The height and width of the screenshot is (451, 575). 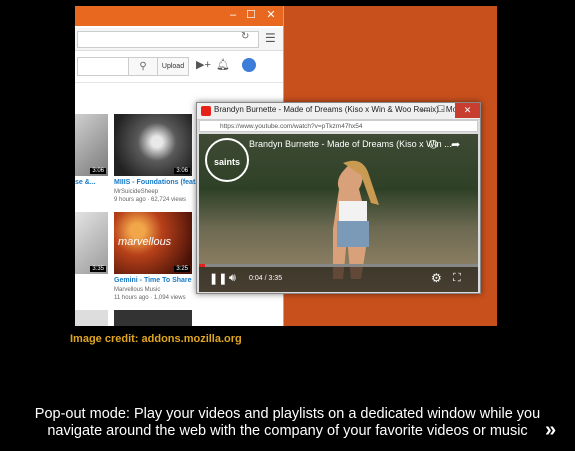 What do you see at coordinates (136, 192) in the screenshot?
I see `channel-name: MrSuicideSheep` at bounding box center [136, 192].